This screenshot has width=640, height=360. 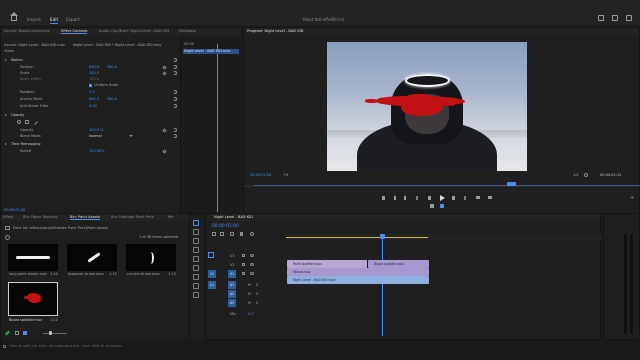 I want to click on selection-tool-icon, so click(x=196, y=223).